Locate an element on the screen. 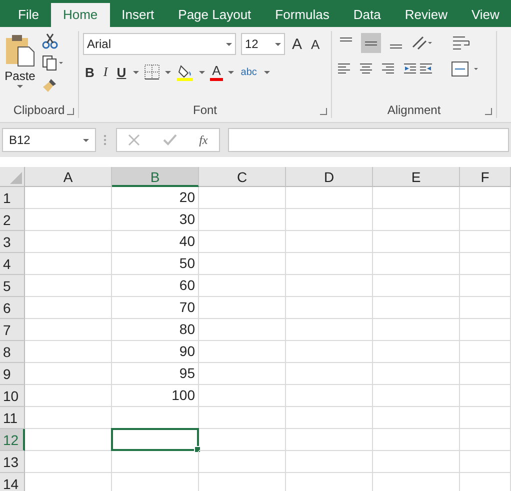 The width and height of the screenshot is (511, 491). table-cell: 20 is located at coordinates (155, 198).